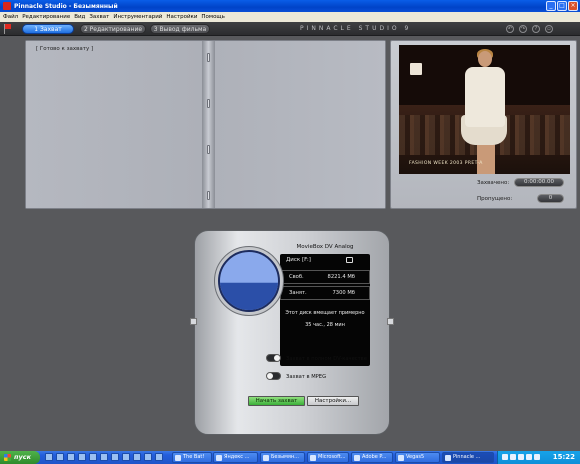  What do you see at coordinates (325, 247) in the screenshot?
I see `device-name: MovieBox DV Analog` at bounding box center [325, 247].